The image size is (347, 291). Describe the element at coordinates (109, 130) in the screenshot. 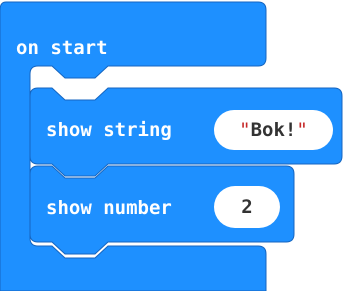

I see `show-string-label: show string` at that location.